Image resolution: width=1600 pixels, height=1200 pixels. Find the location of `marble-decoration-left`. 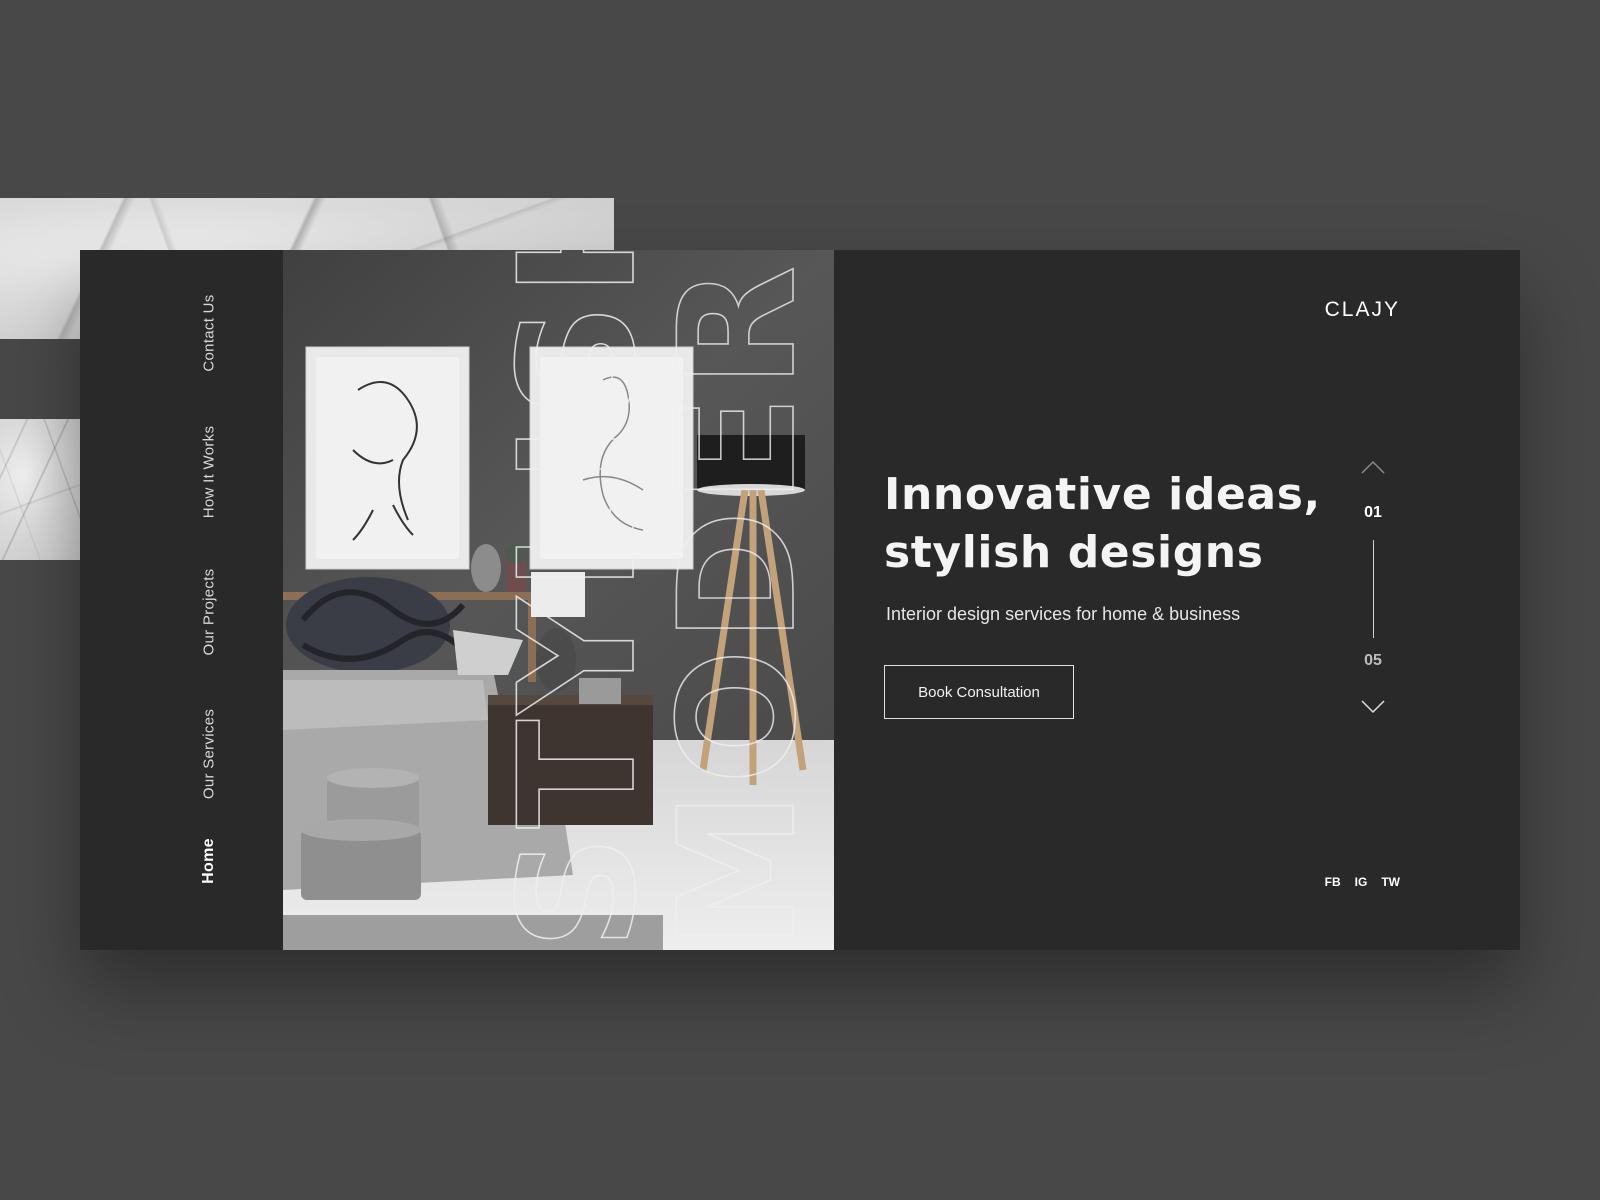

marble-decoration-left is located at coordinates (40, 489).